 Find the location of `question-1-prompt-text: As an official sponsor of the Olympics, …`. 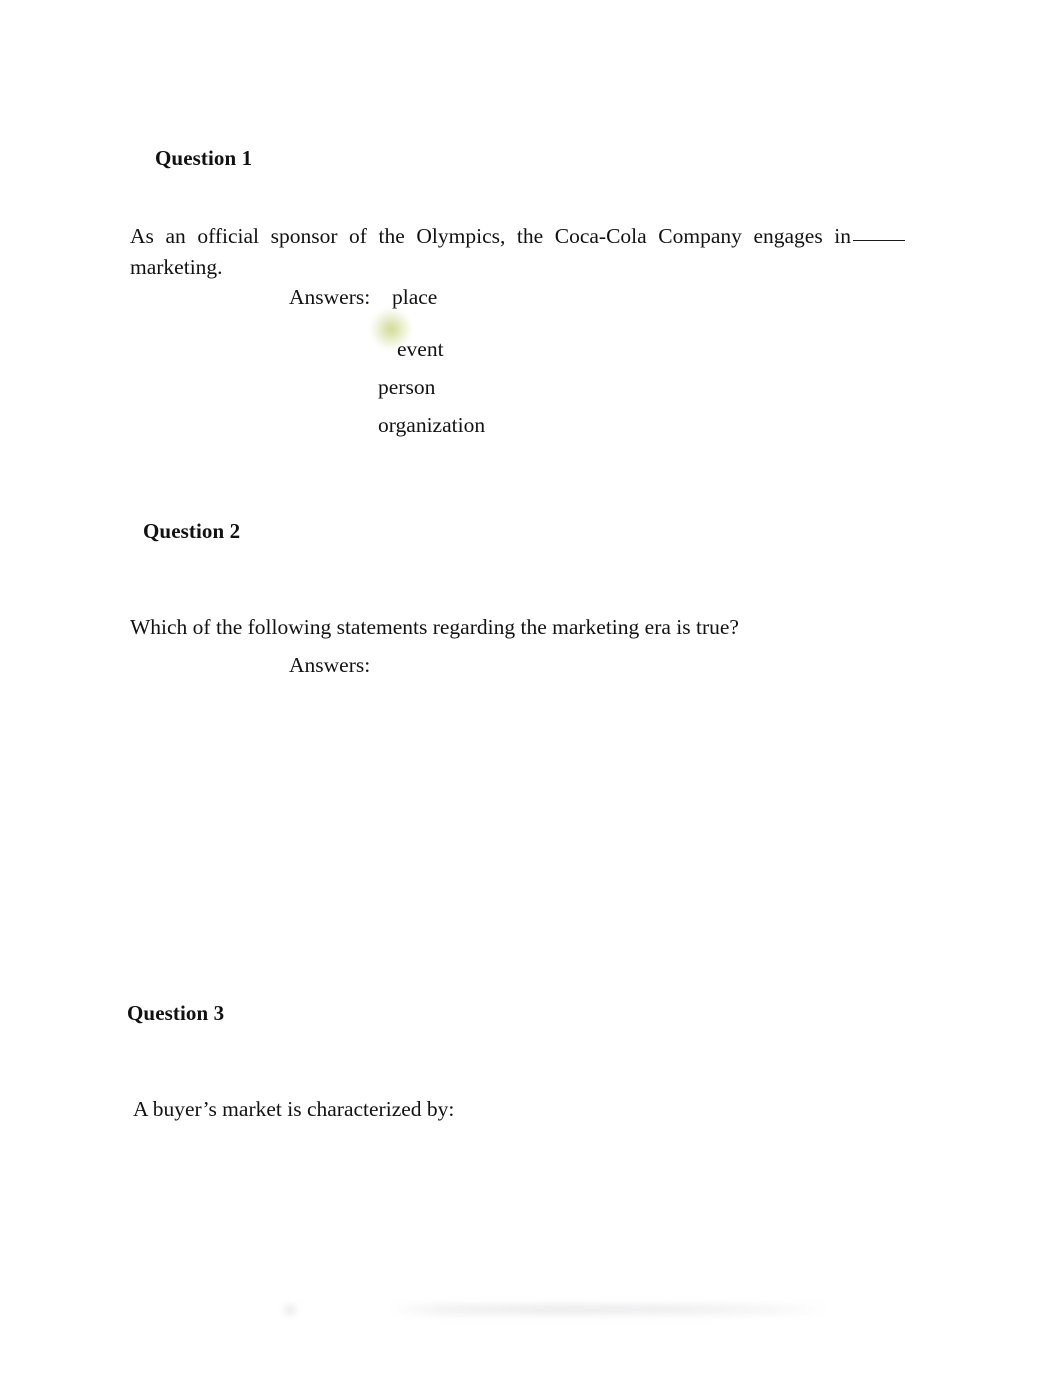

question-1-prompt-text: As an official sponsor of the Olympics, … is located at coordinates (490, 236).